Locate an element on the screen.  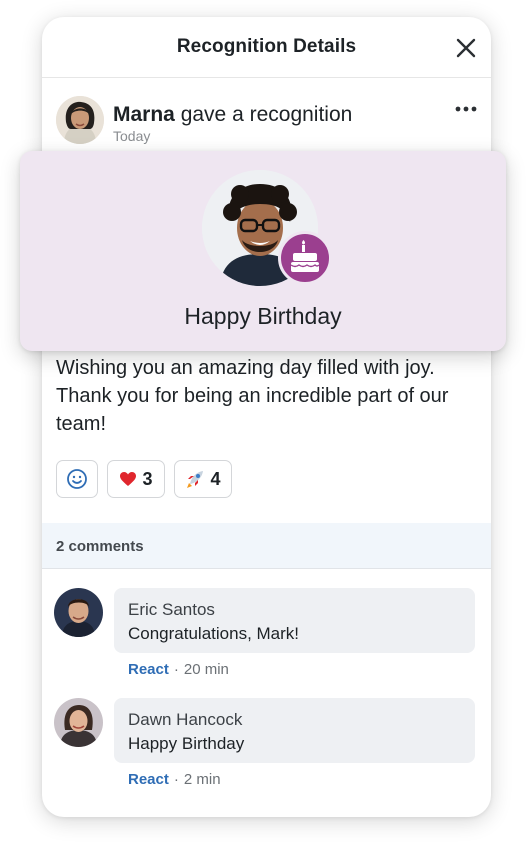
dawn-photo is located at coordinates (78, 722).